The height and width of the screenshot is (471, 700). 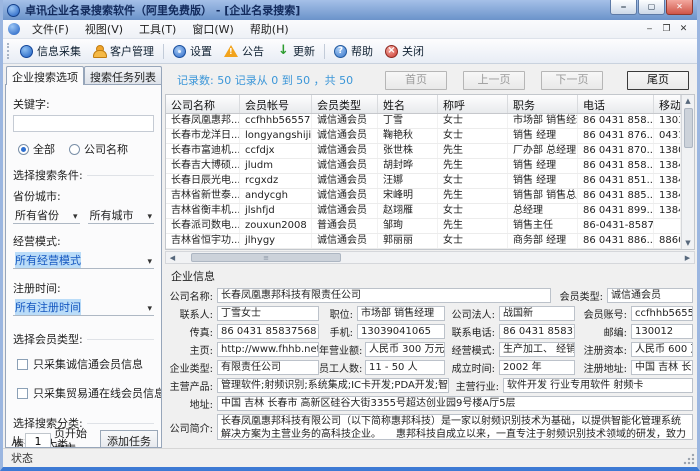 What do you see at coordinates (83, 123) in the screenshot?
I see `keyword-input` at bounding box center [83, 123].